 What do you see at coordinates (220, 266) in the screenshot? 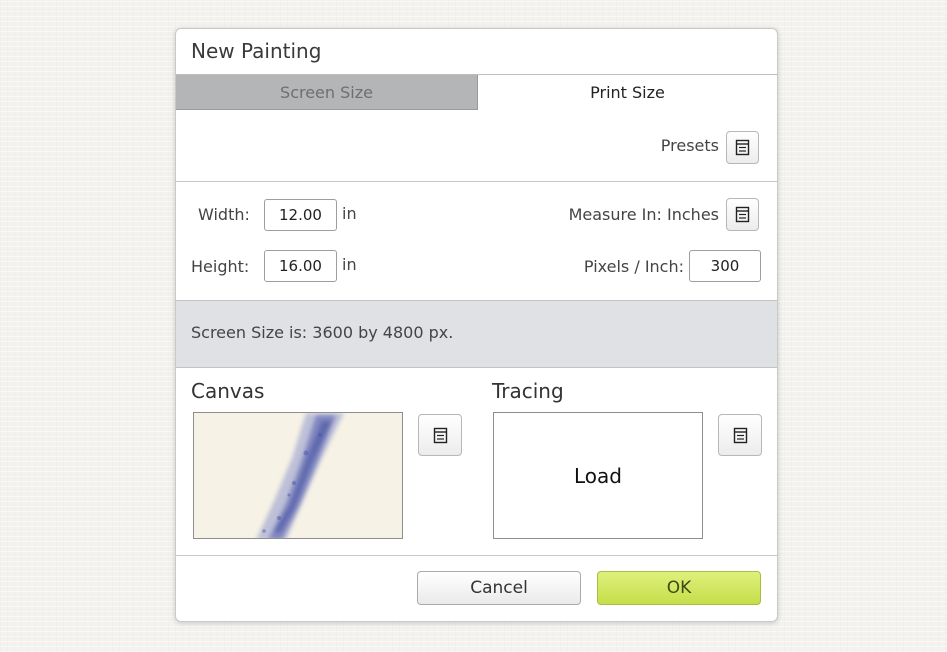
I see `height-label: Height:` at bounding box center [220, 266].